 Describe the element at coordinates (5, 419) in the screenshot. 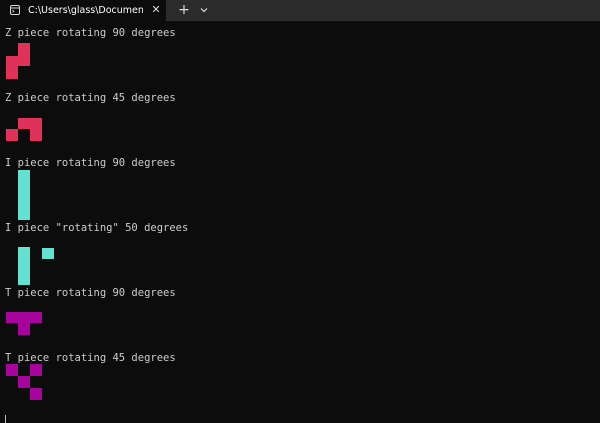

I see `text-cursor` at that location.